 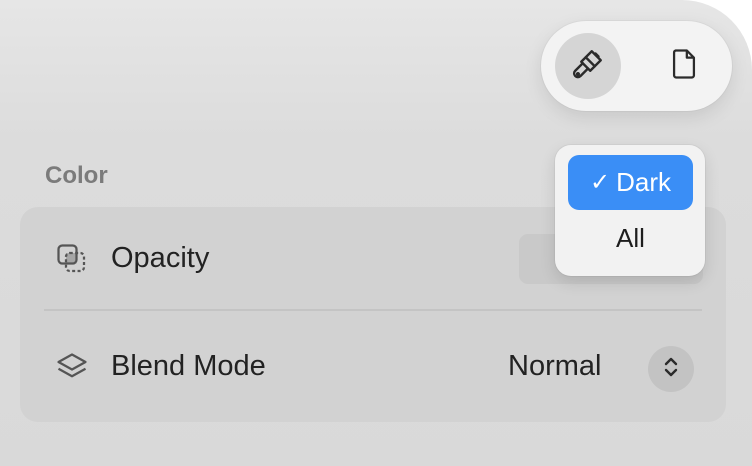 What do you see at coordinates (600, 182) in the screenshot?
I see `checkmark-icon: ✓` at bounding box center [600, 182].